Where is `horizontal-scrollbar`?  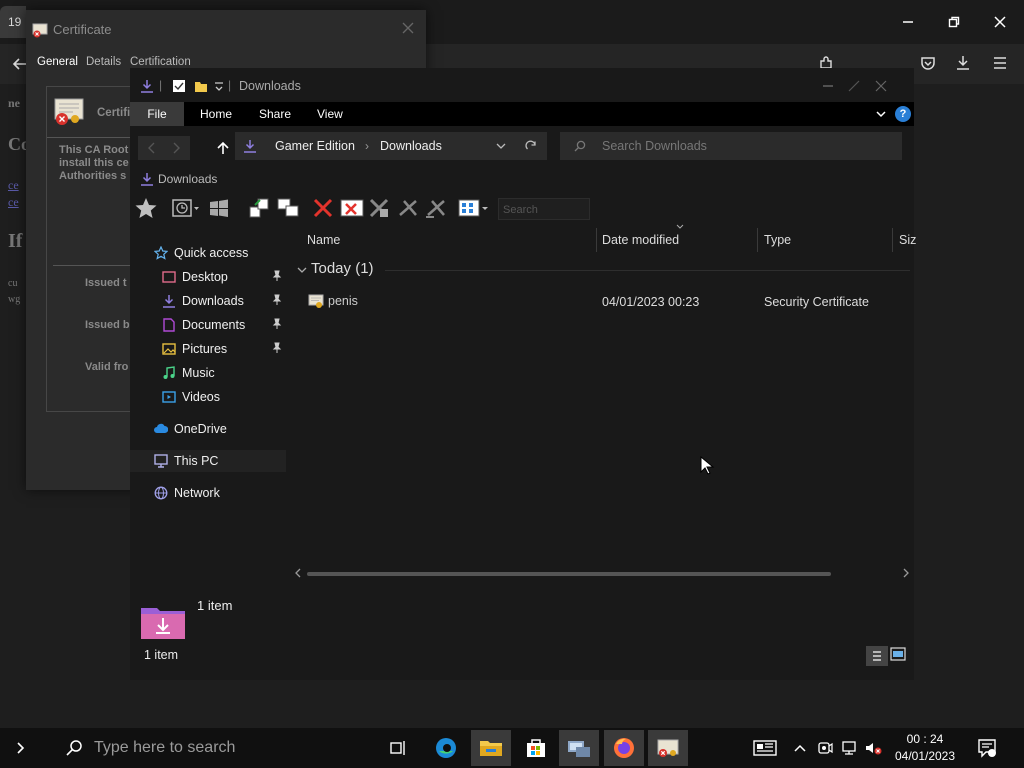
horizontal-scrollbar is located at coordinates (569, 574).